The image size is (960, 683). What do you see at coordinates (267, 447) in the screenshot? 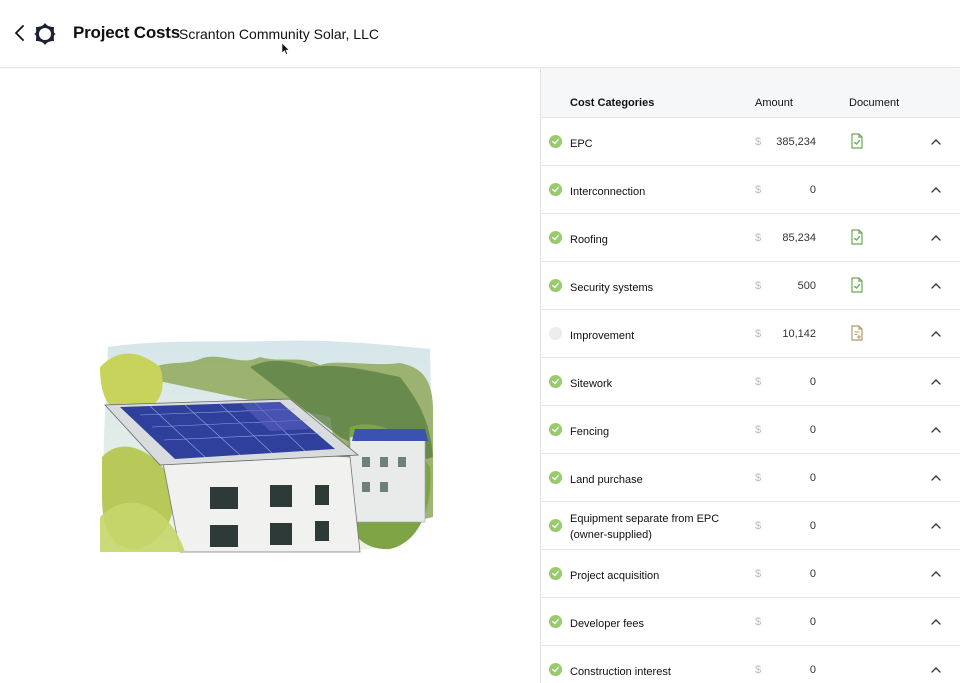
I see `solar-building-illustration` at bounding box center [267, 447].